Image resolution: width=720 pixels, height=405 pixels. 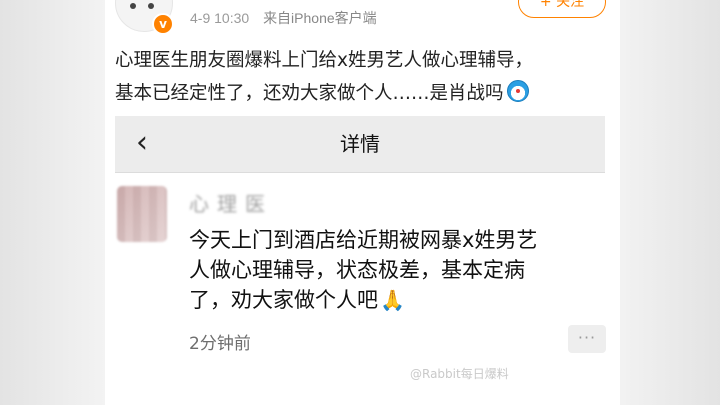 I want to click on comment-line-3: 了，劝大家做个人吧 🙏, so click(x=389, y=300).